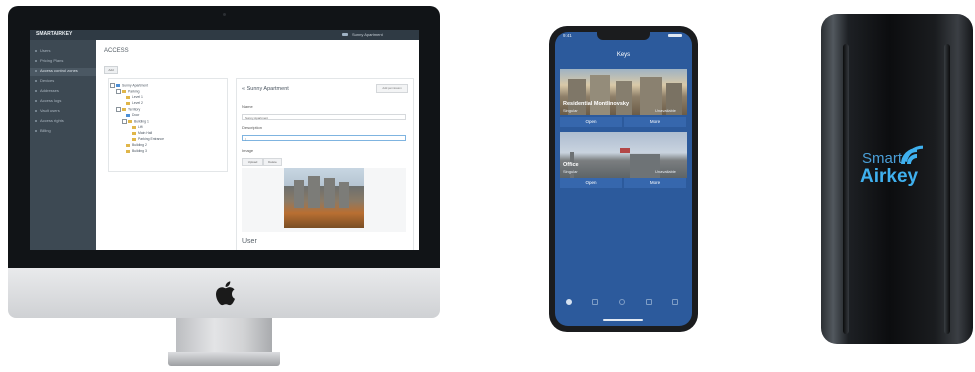 The width and height of the screenshot is (975, 372). Describe the element at coordinates (59, 70) in the screenshot. I see `sidebar-item-label: Access control zones` at that location.